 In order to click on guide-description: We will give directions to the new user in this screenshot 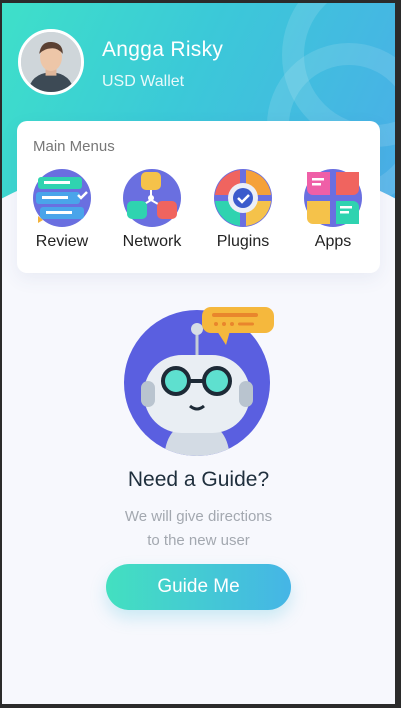, I will do `click(198, 529)`.